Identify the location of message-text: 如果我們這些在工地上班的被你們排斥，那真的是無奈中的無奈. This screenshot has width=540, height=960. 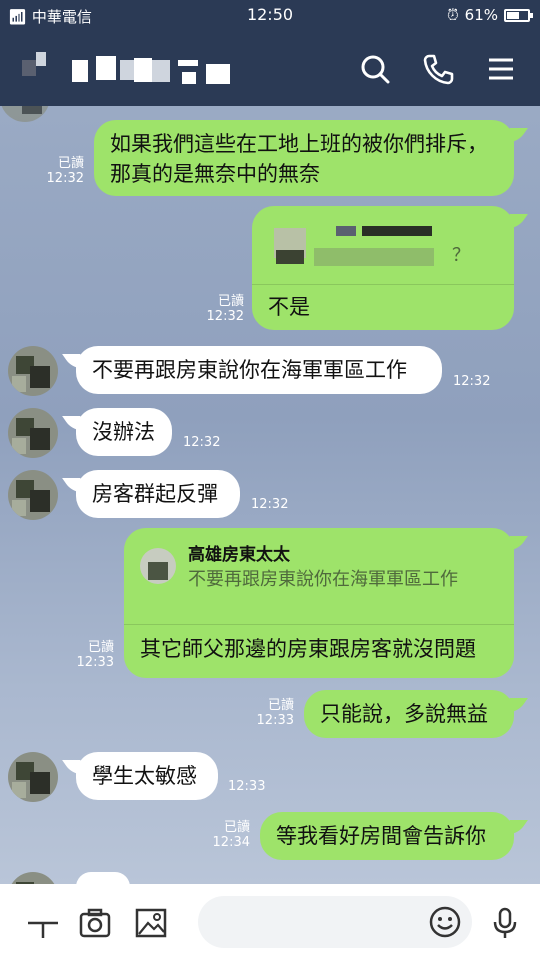
(299, 159).